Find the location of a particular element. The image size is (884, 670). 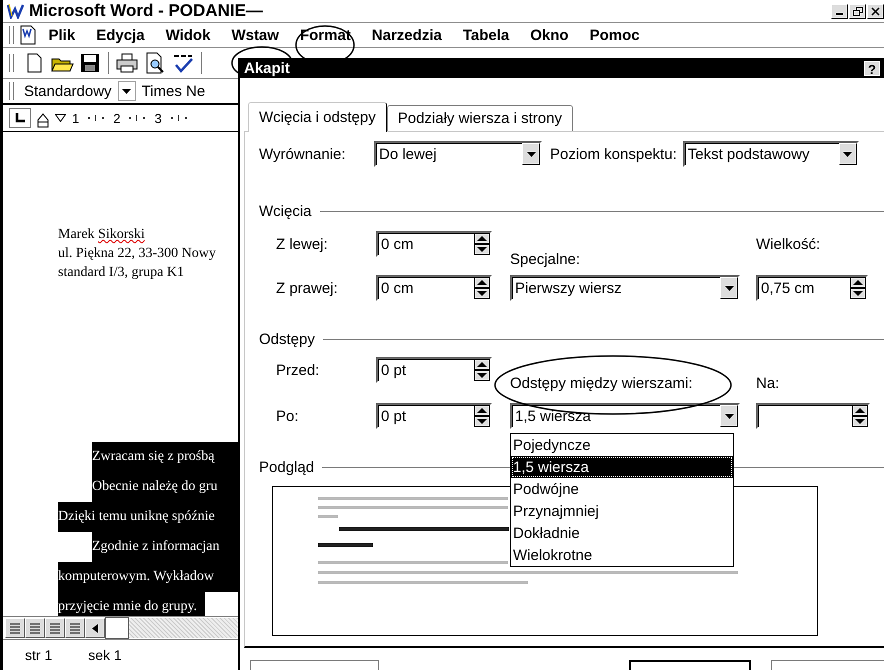

normal-view-button is located at coordinates (15, 628).